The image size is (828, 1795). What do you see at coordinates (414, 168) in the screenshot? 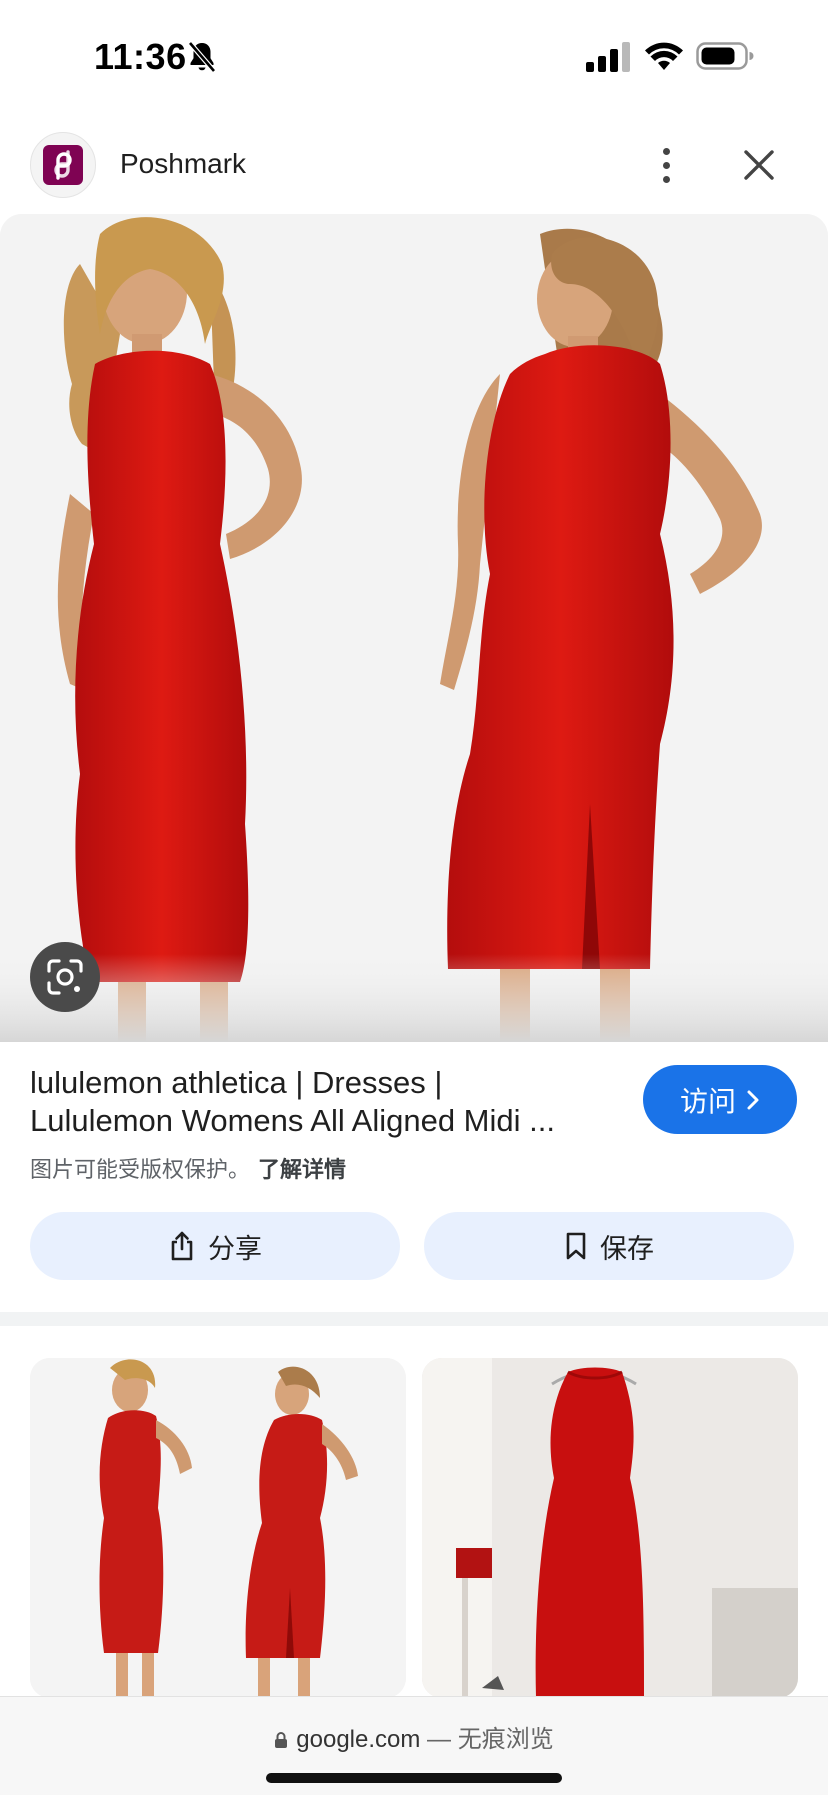
I see `source-header: Poshmark` at bounding box center [414, 168].